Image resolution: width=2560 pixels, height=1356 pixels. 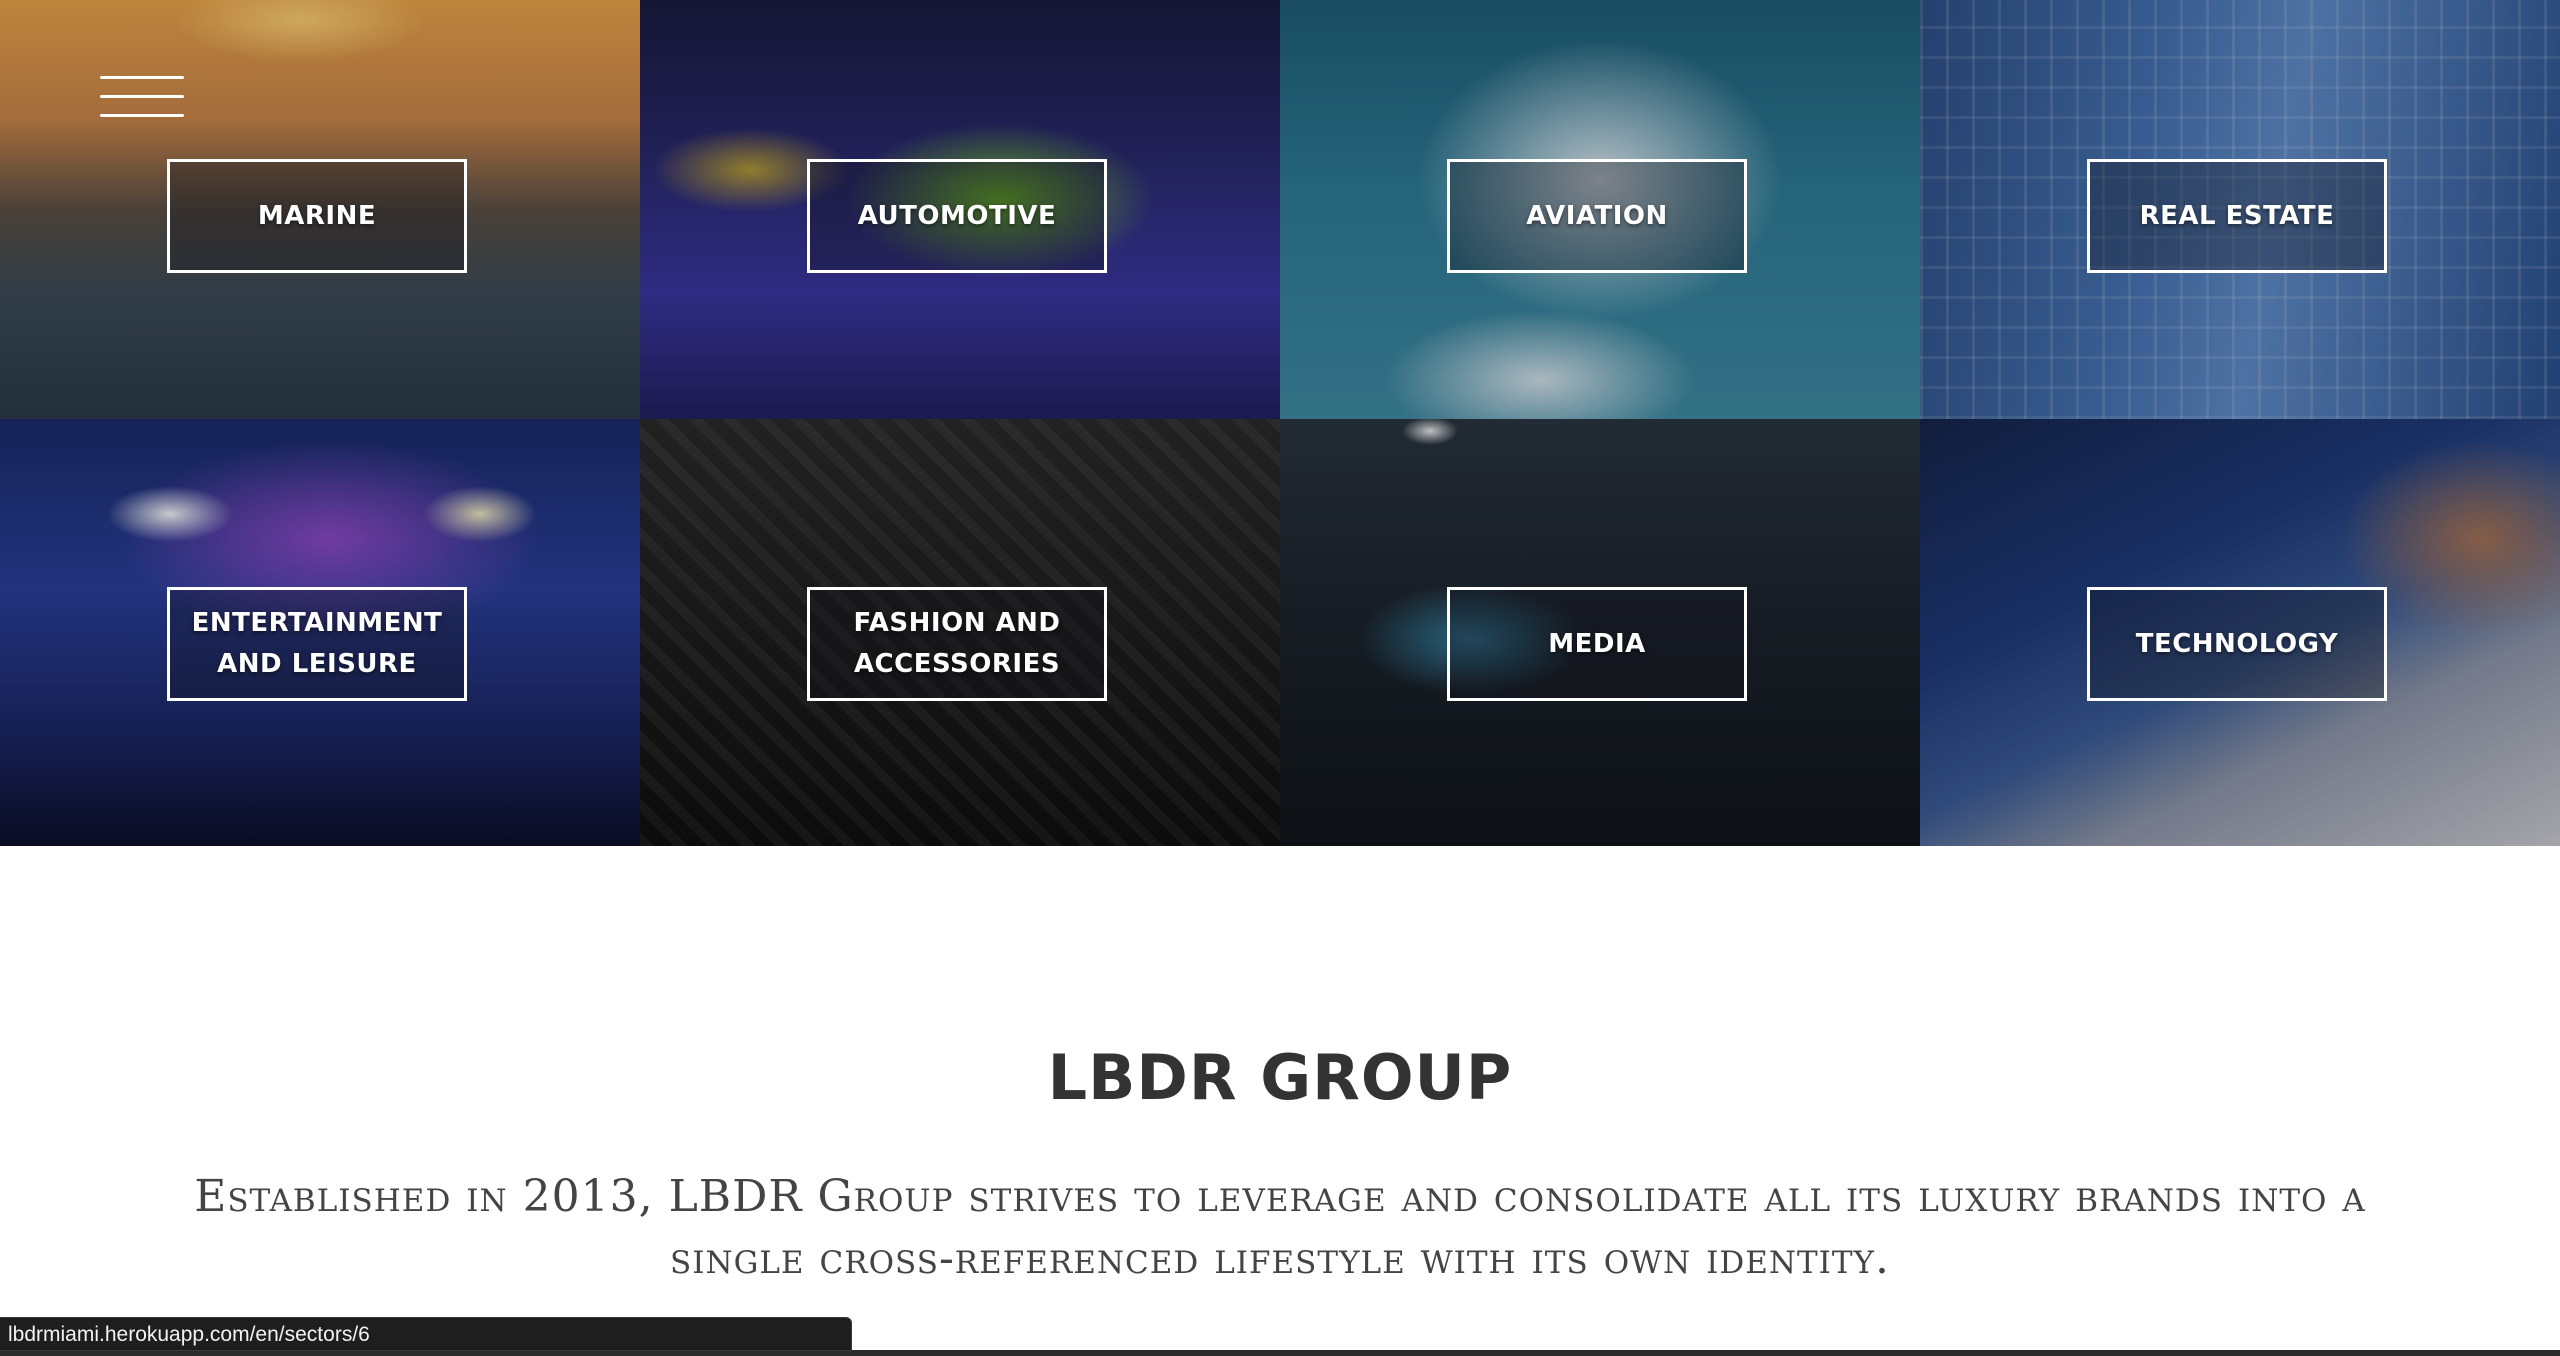 I want to click on sector-label: MEDIA, so click(x=1597, y=644).